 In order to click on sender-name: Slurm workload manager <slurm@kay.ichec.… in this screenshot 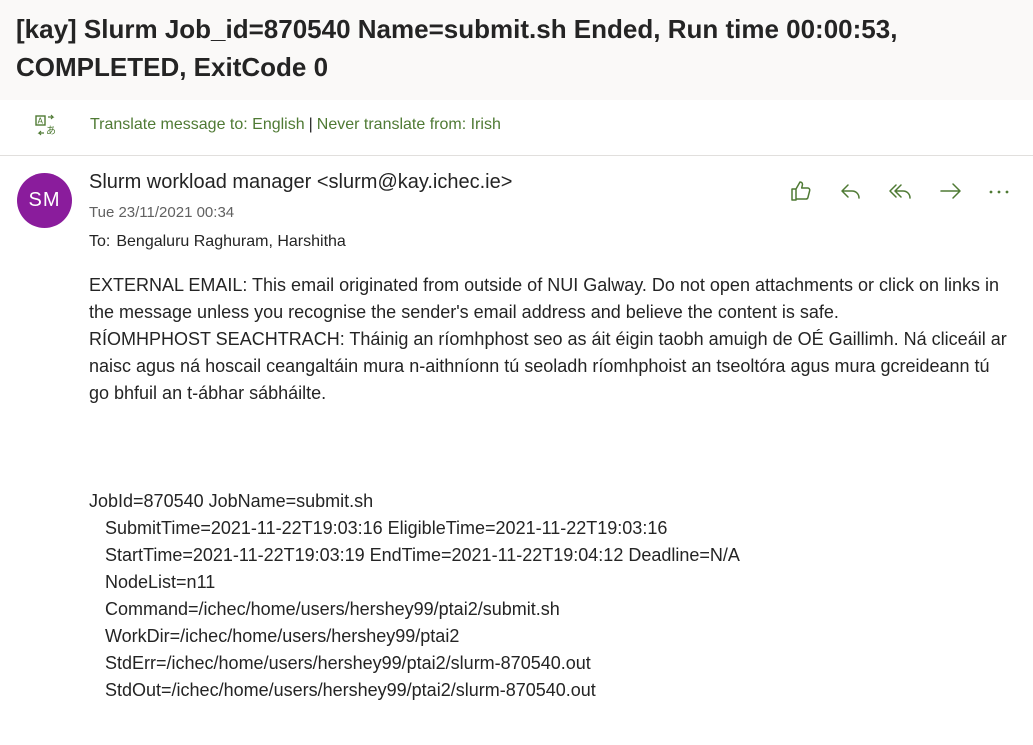, I will do `click(300, 182)`.